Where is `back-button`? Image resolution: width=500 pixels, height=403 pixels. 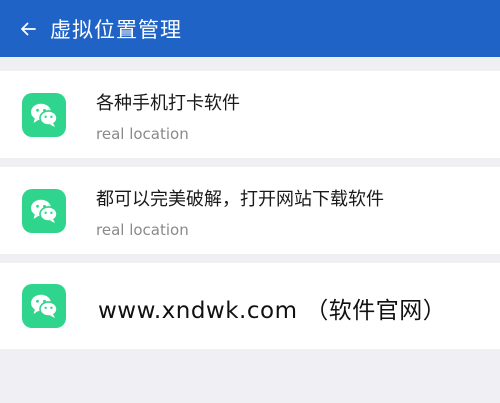
back-button is located at coordinates (28, 29).